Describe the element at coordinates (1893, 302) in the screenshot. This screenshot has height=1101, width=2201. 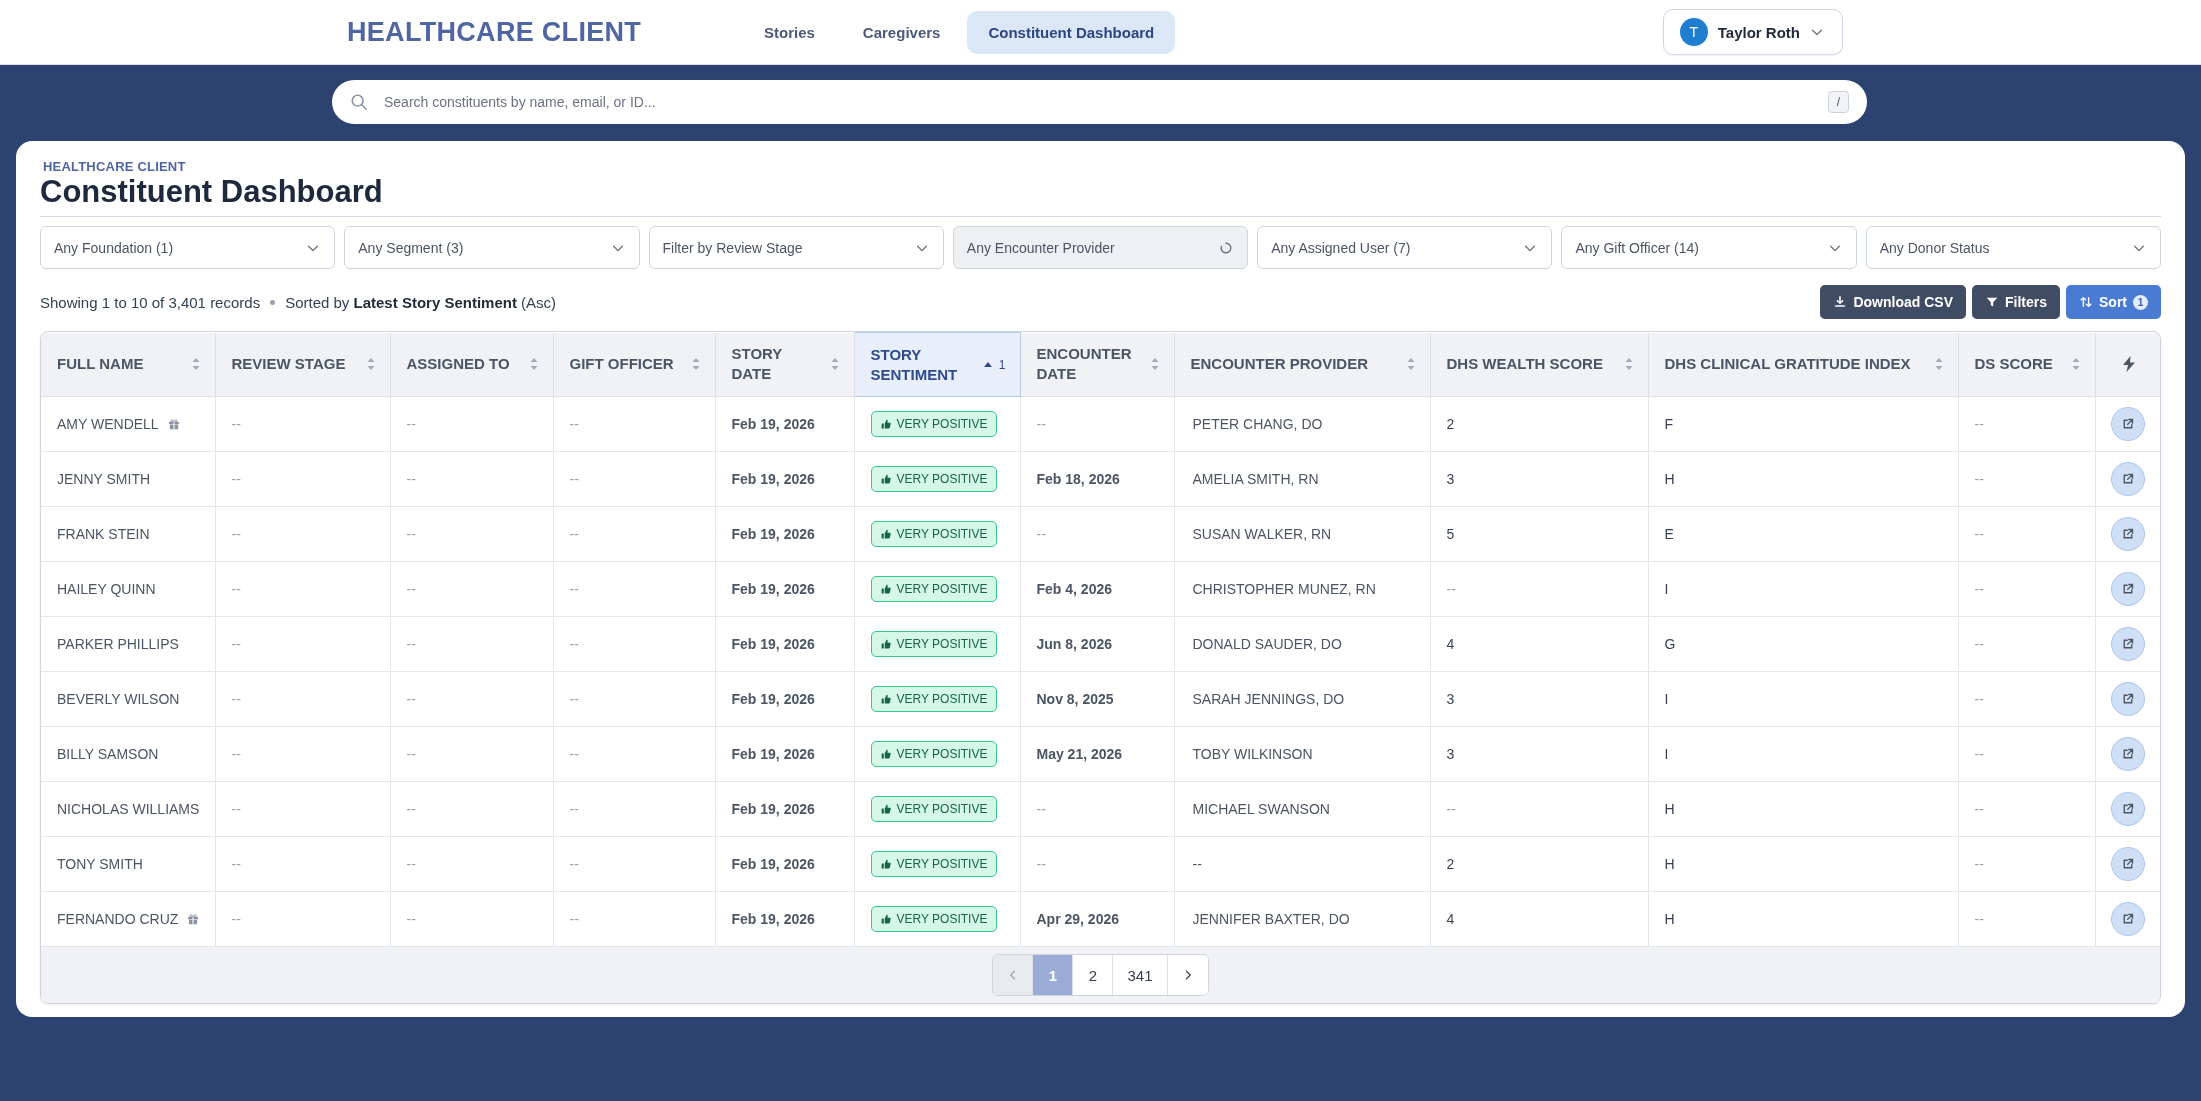
I see `download-button: Download CSV` at that location.